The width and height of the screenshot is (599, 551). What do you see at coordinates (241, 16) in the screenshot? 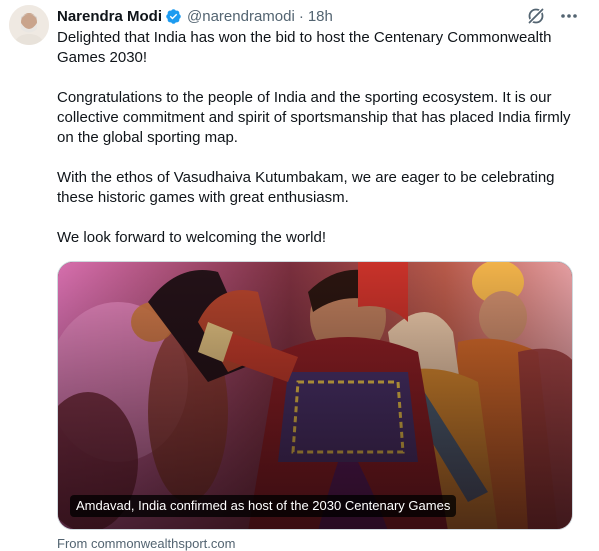
I see `author-handle: @narendramodi` at bounding box center [241, 16].